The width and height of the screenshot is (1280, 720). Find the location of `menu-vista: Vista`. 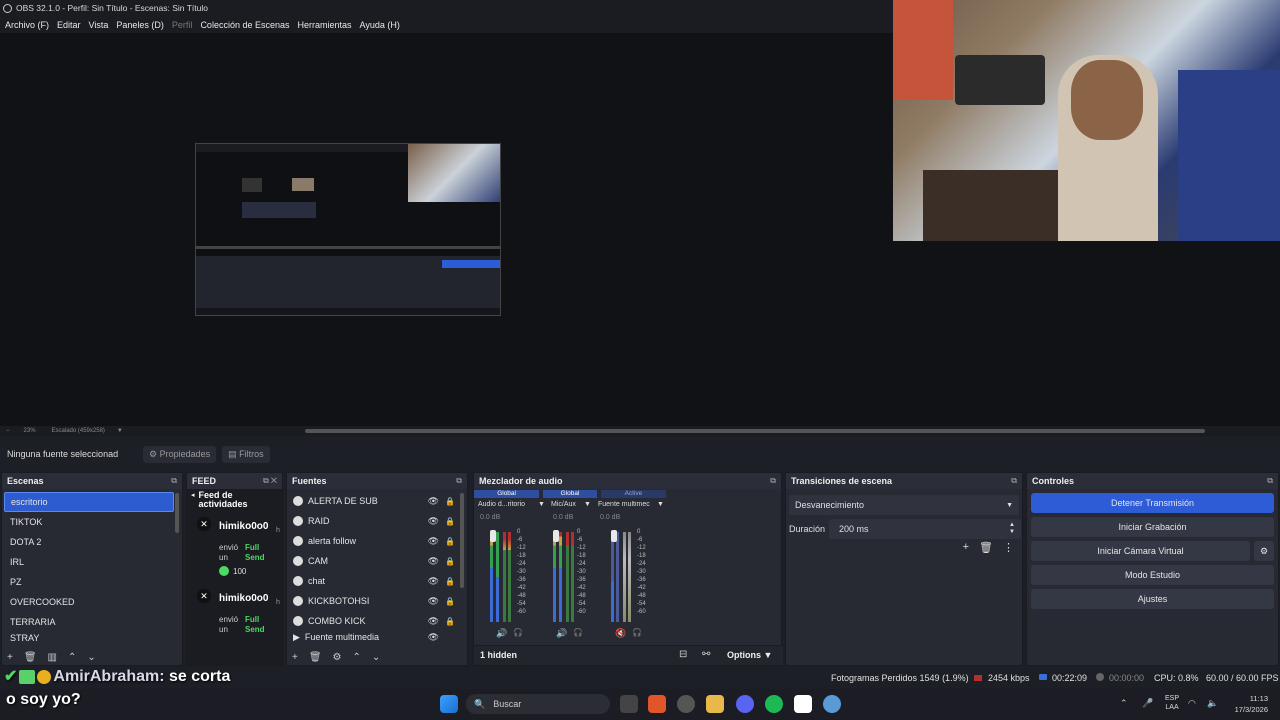

menu-vista: Vista is located at coordinates (99, 25).